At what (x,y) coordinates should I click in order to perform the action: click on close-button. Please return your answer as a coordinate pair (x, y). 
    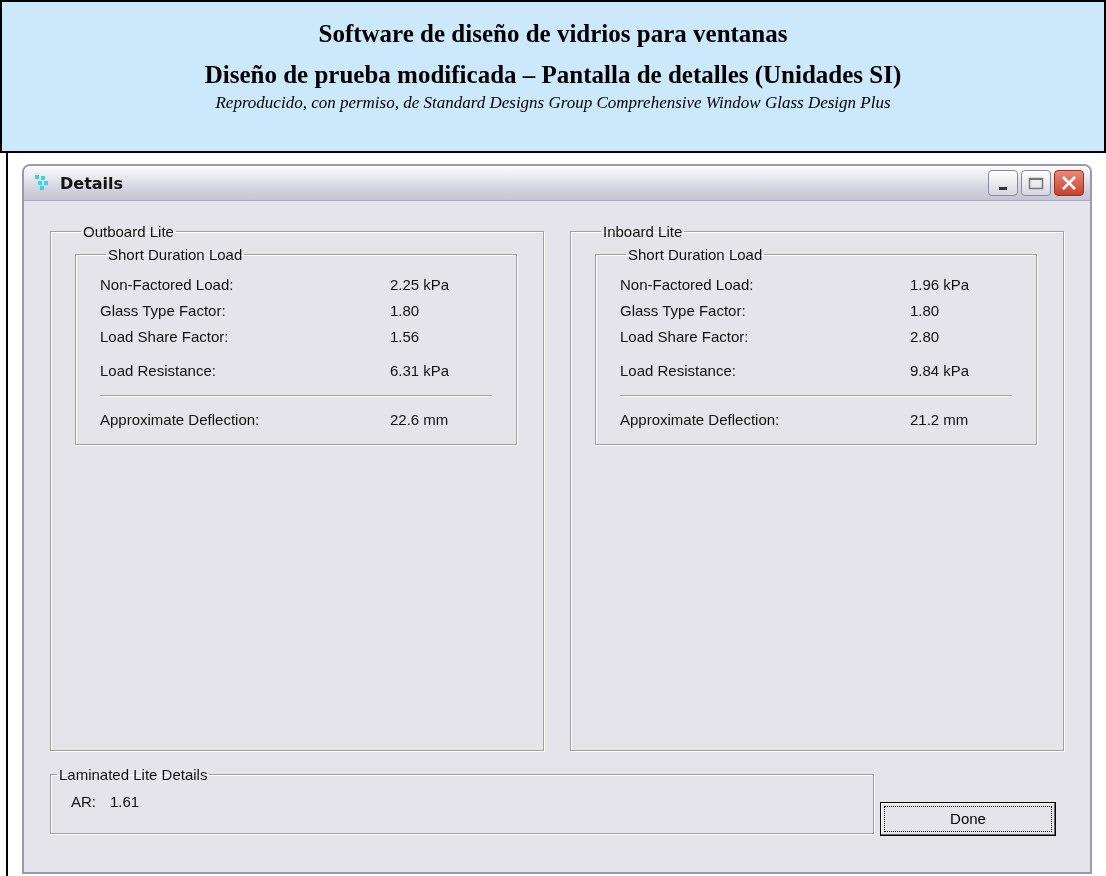
    Looking at the image, I should click on (1069, 183).